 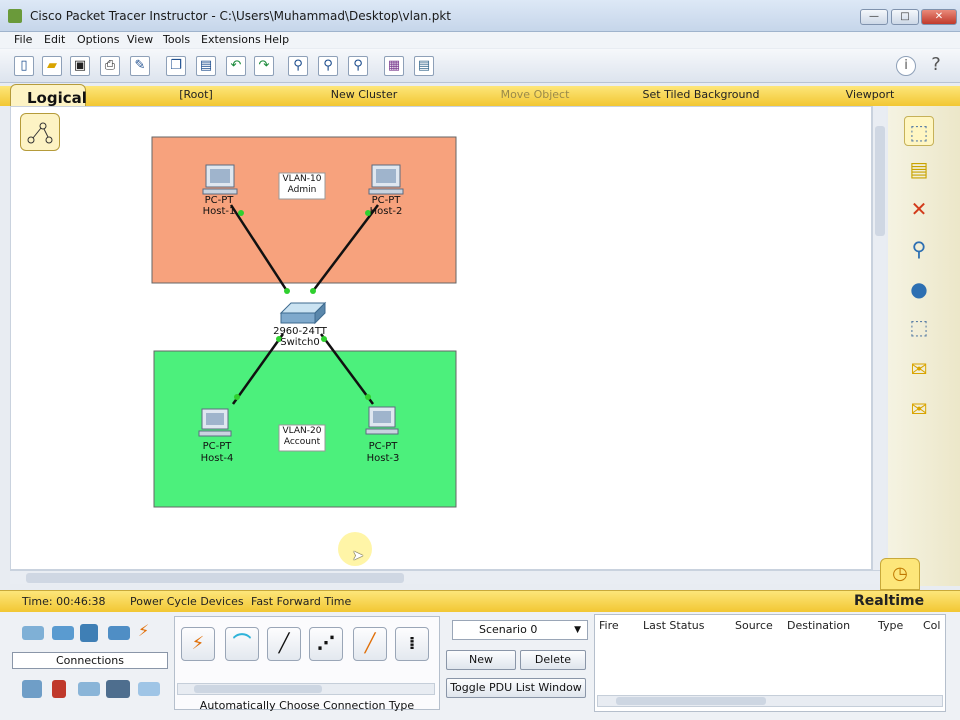 I want to click on select-icon: ⬚, so click(x=919, y=131).